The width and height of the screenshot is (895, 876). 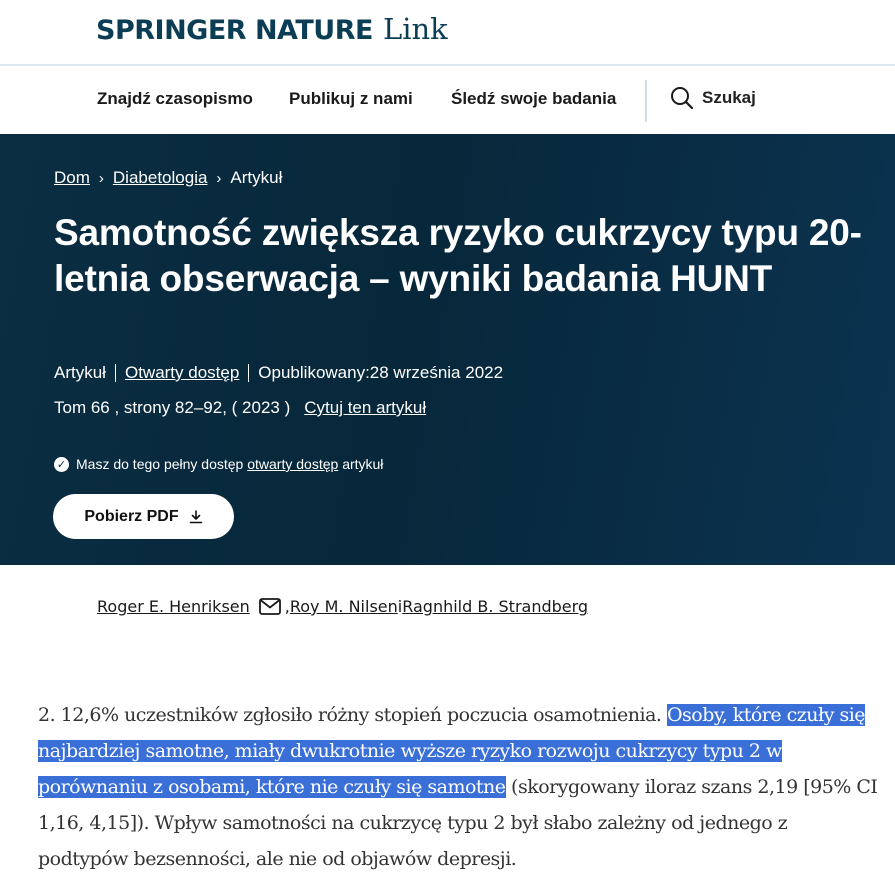 What do you see at coordinates (234, 30) in the screenshot?
I see `brand-name: SPRINGER NATURE` at bounding box center [234, 30].